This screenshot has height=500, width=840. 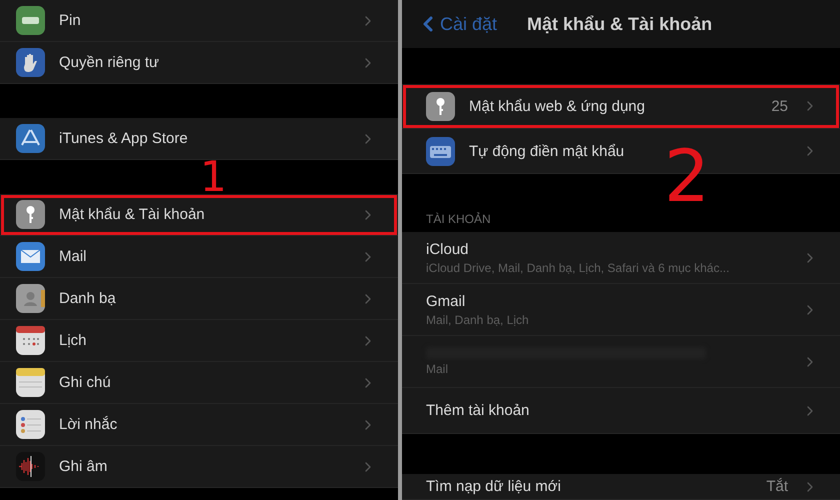 What do you see at coordinates (440, 151) in the screenshot?
I see `keyboard-icon` at bounding box center [440, 151].